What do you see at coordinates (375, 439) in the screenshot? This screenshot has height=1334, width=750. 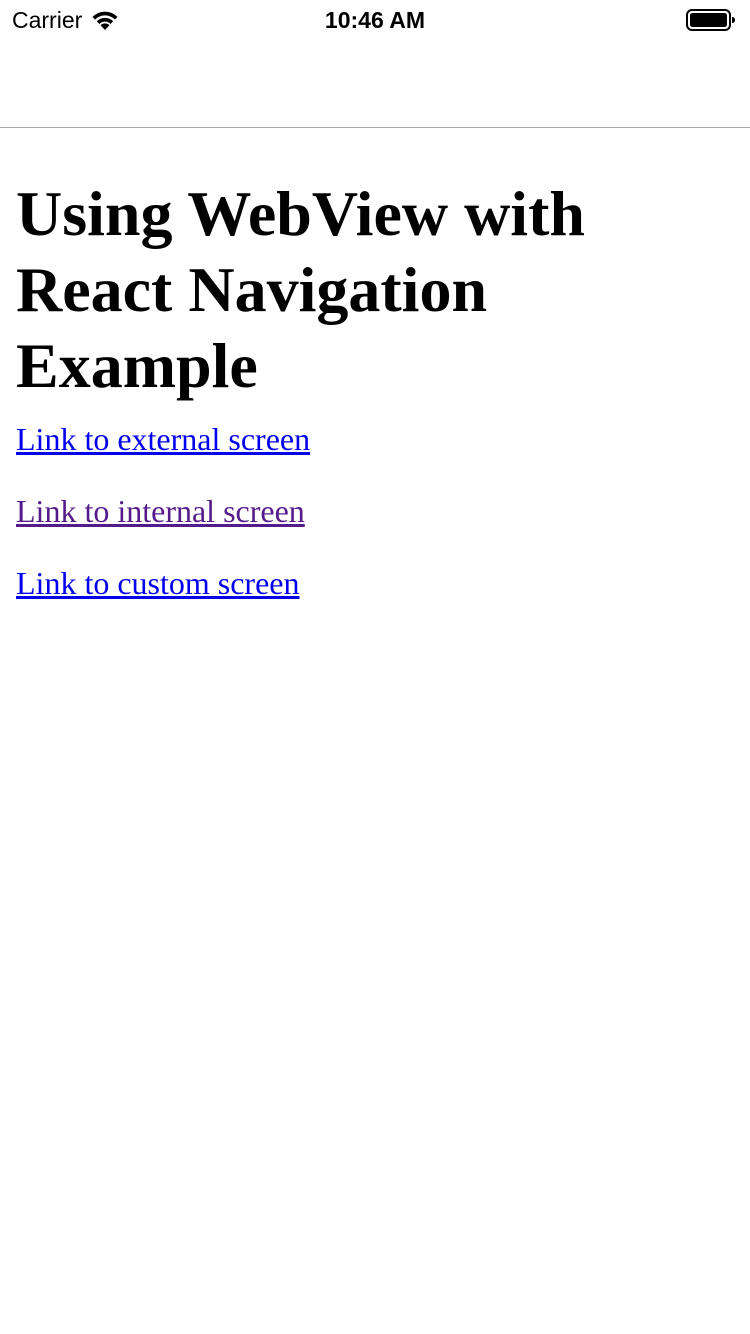 I see `link-external-screen: Link to external screen` at bounding box center [375, 439].